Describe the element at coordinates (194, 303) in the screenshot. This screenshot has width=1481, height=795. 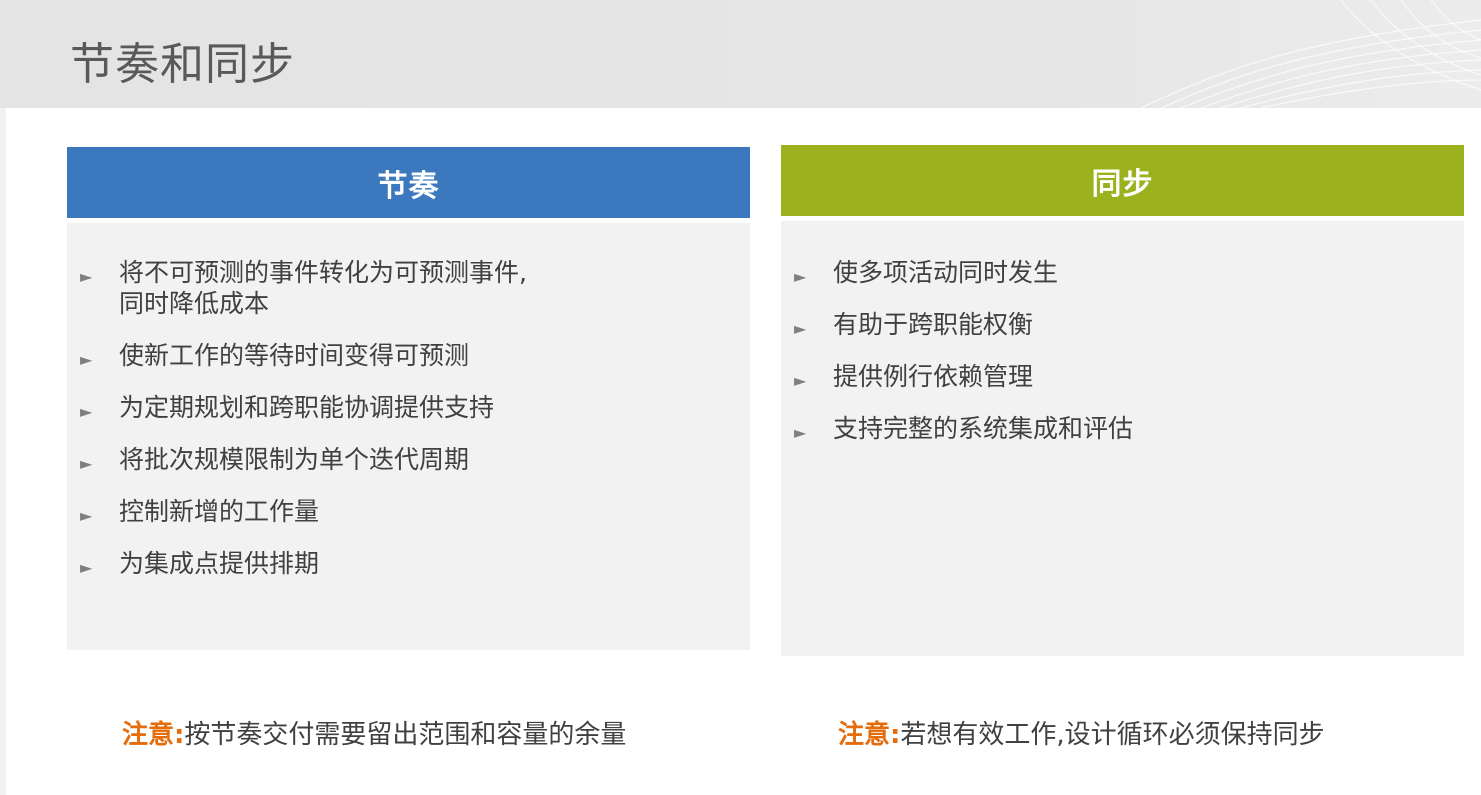
I see `list-item-text: 同时降低成本` at that location.